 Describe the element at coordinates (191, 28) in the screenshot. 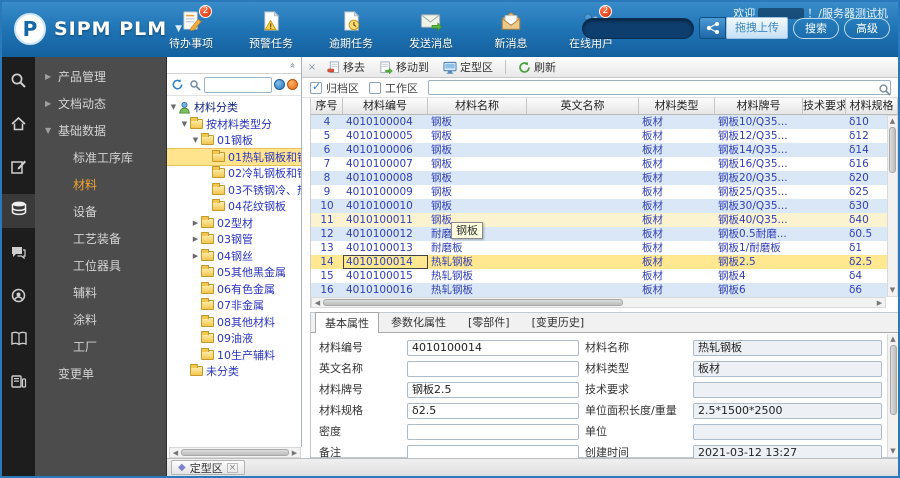

I see `toolbar-item-todo: 待办事项 2` at that location.